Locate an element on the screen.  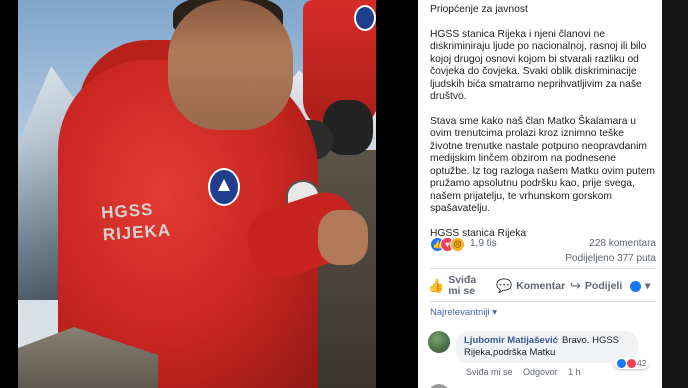
comment-reactions: 42 is located at coordinates (632, 363).